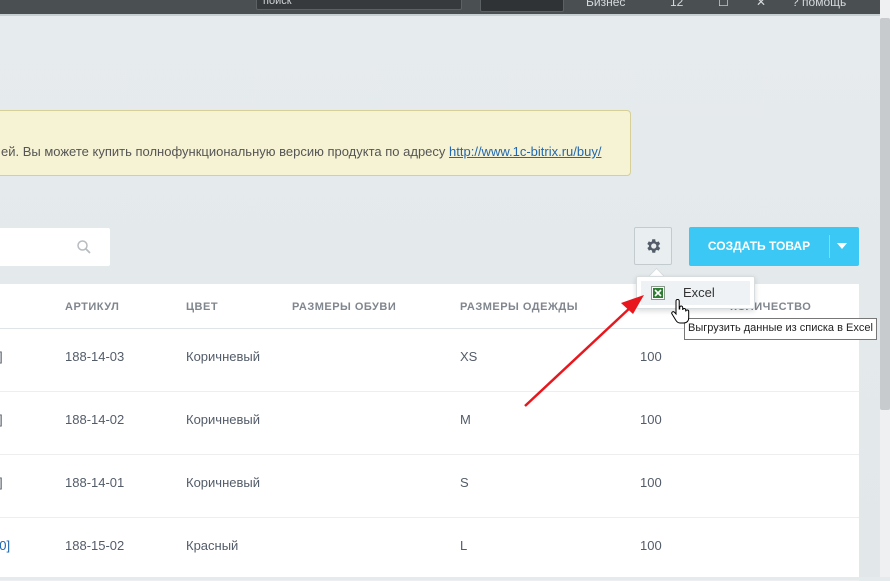  I want to click on clothing-size-cell: S, so click(464, 482).